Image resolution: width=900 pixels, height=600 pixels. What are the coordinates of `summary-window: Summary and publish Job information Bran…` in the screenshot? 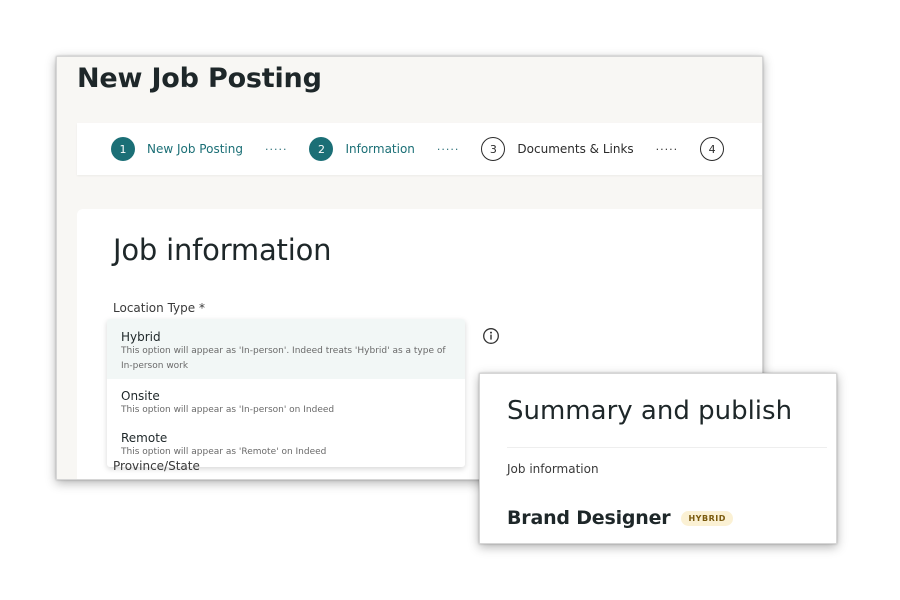 It's located at (658, 458).